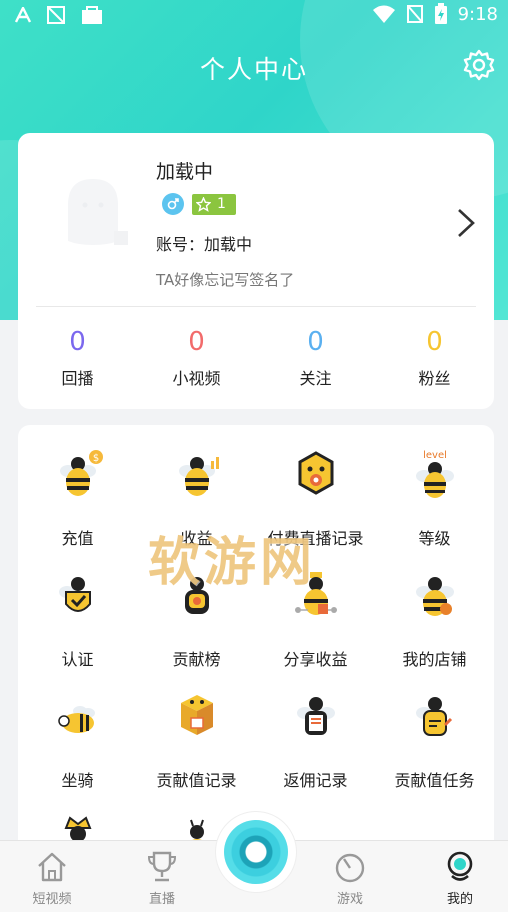 The image size is (508, 912). What do you see at coordinates (77, 358) in the screenshot?
I see `stat-replay: 0 回播` at bounding box center [77, 358].